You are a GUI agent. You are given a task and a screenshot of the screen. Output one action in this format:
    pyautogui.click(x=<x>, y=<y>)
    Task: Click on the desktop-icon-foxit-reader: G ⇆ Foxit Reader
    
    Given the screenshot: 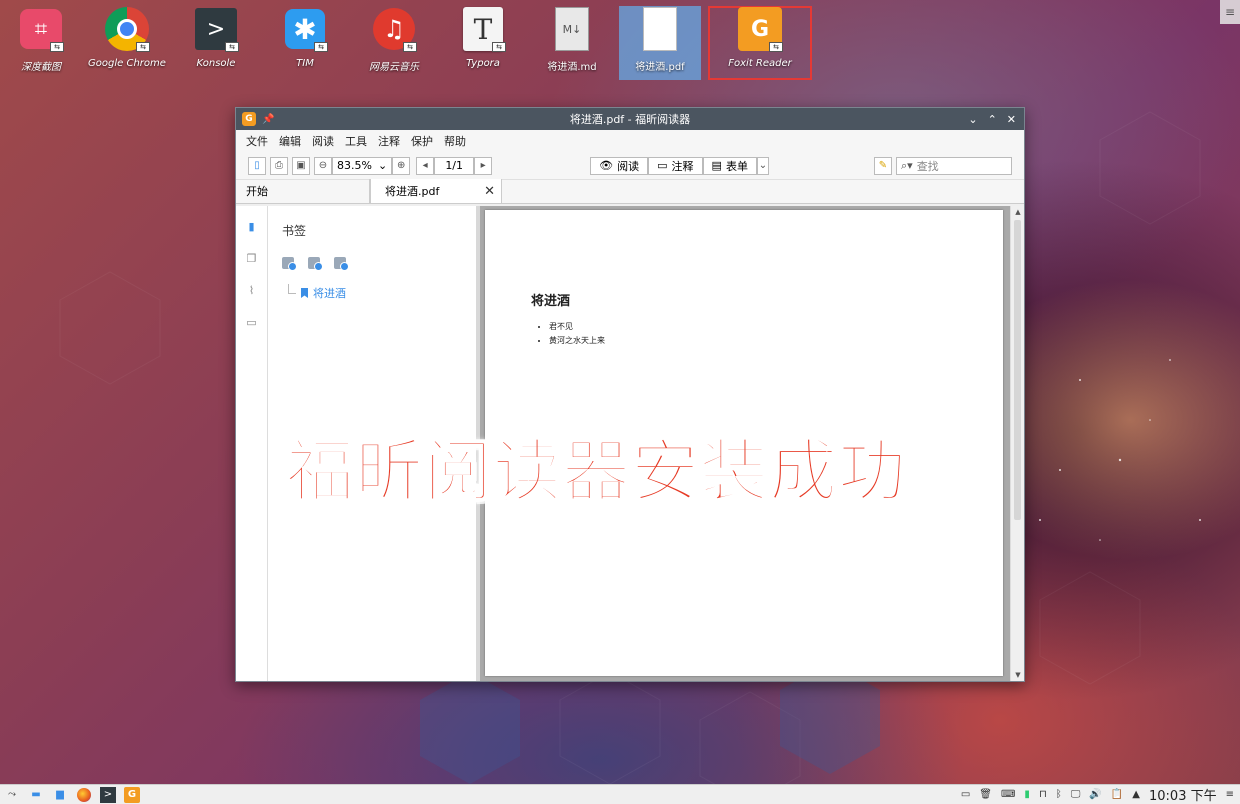 What is the action you would take?
    pyautogui.click(x=760, y=43)
    